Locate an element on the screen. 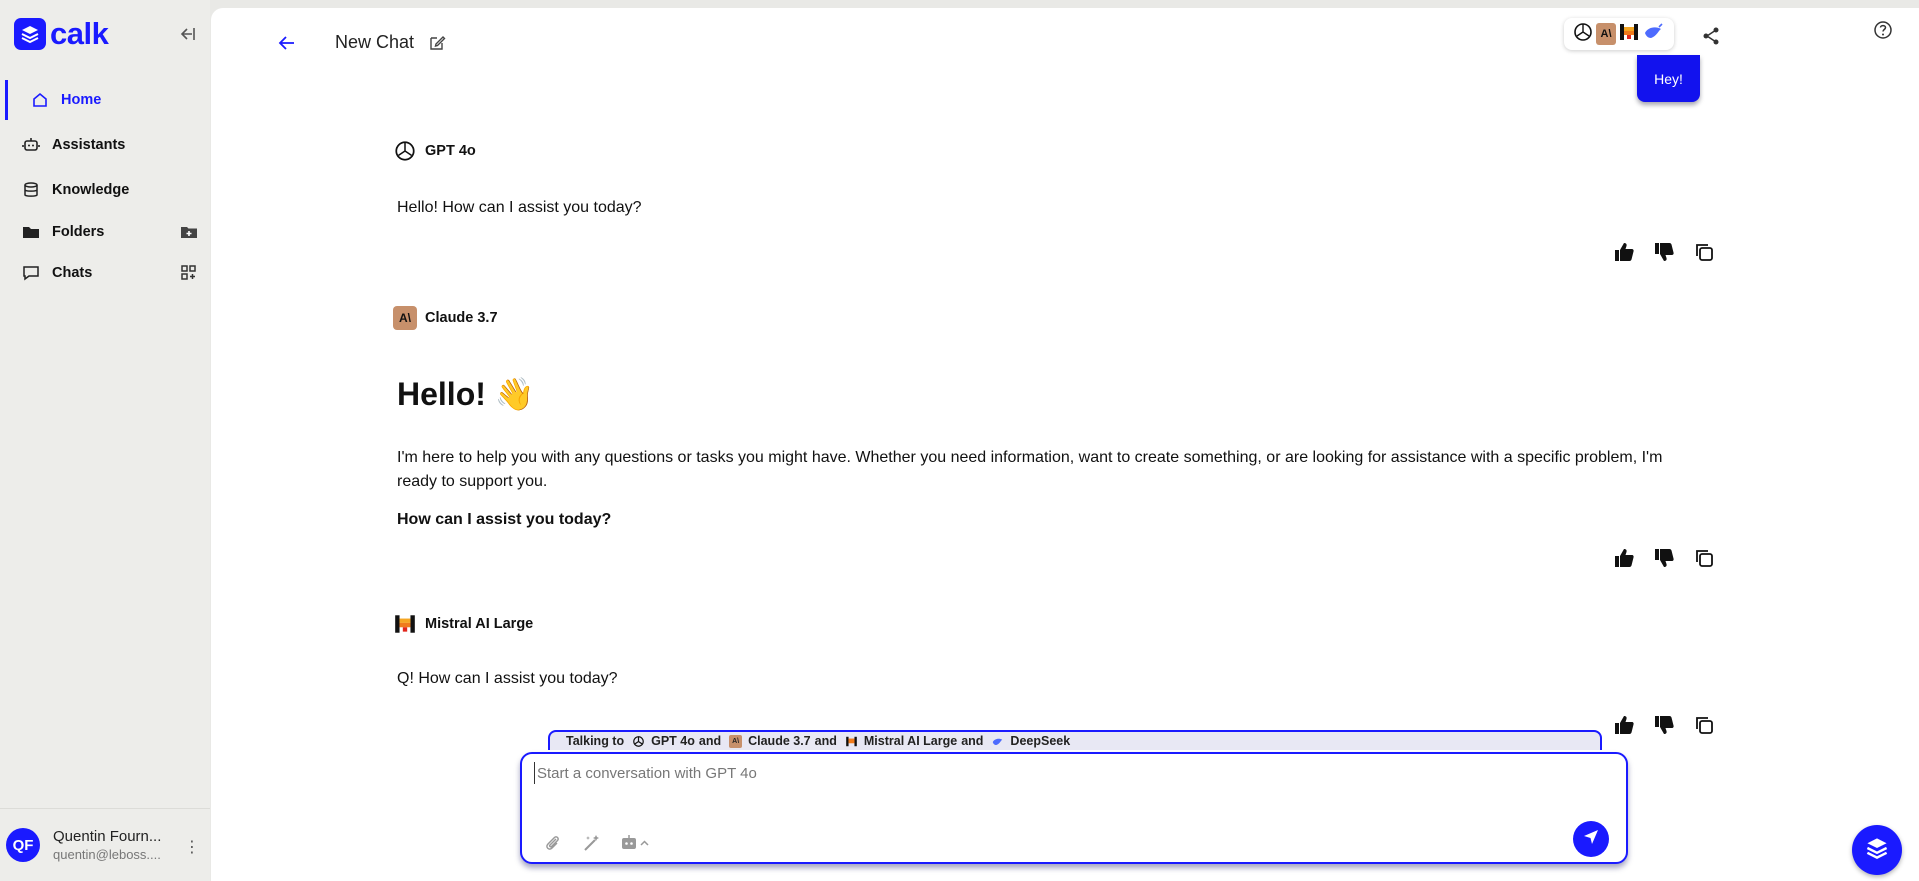  layers-icon is located at coordinates (1877, 850).